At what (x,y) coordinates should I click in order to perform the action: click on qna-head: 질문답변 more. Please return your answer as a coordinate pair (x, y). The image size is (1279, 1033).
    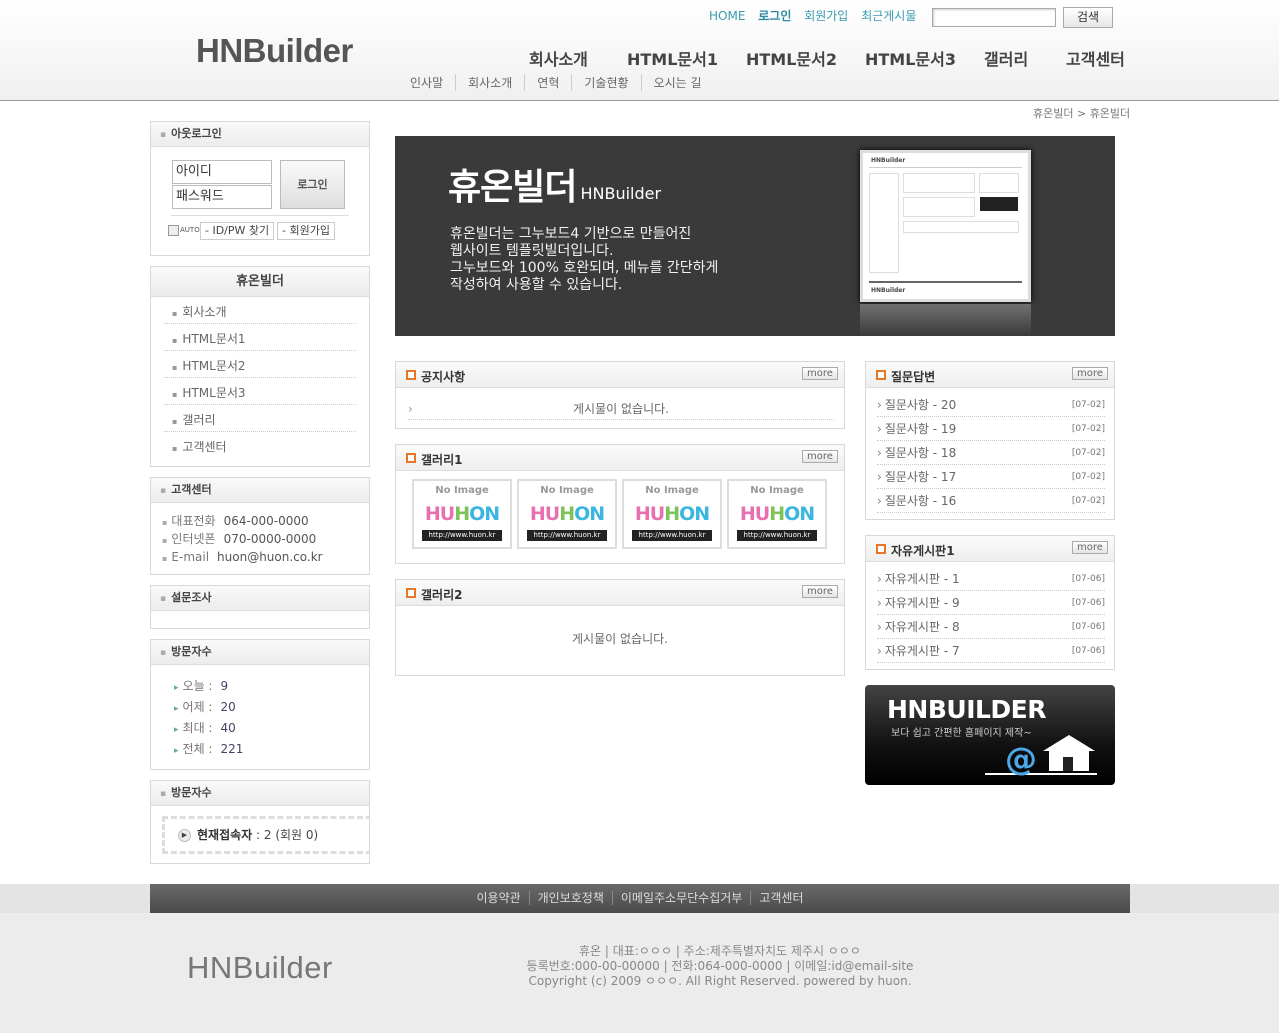
    Looking at the image, I should click on (990, 375).